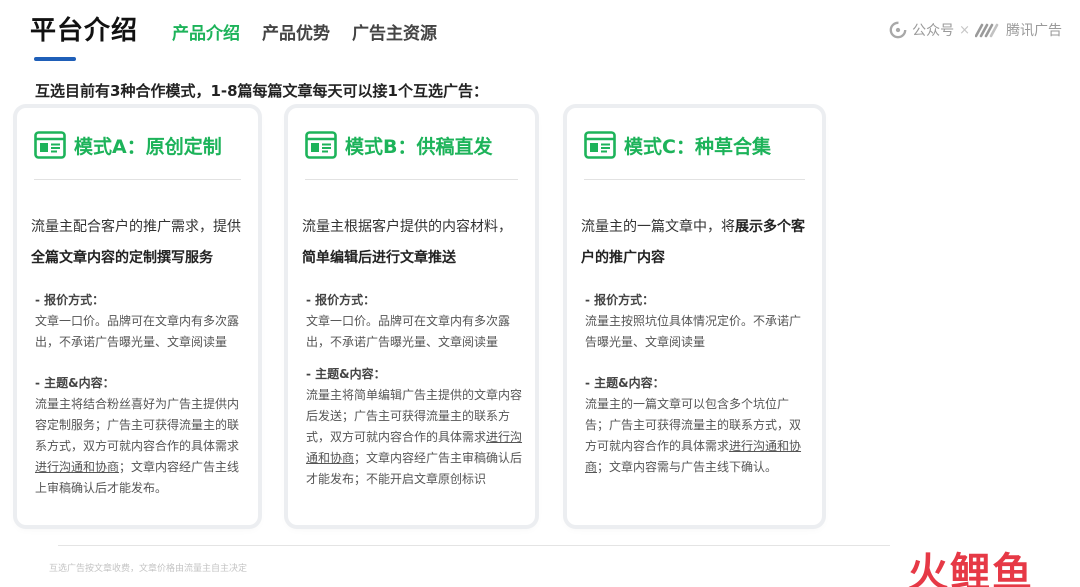 The image size is (1080, 587). I want to click on desc-bold: 简单编辑后进行文章推送, so click(379, 258).